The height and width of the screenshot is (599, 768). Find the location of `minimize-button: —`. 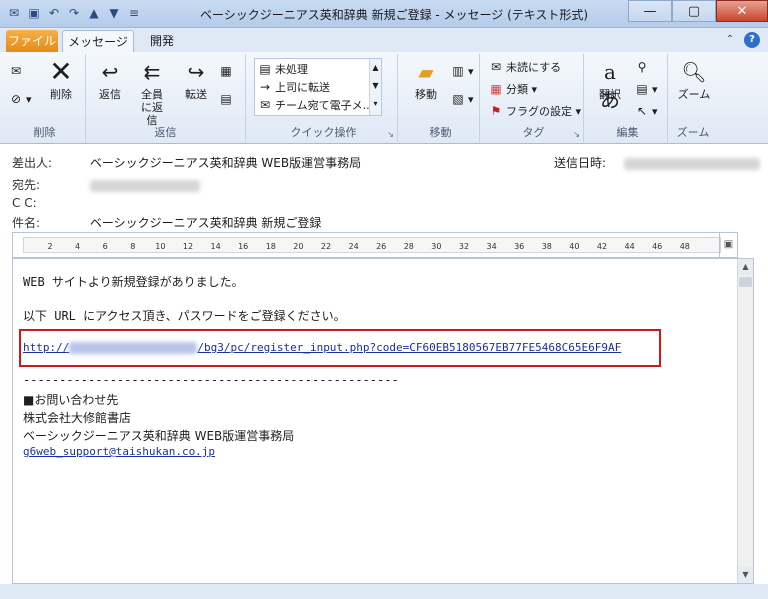

minimize-button: — is located at coordinates (650, 11).